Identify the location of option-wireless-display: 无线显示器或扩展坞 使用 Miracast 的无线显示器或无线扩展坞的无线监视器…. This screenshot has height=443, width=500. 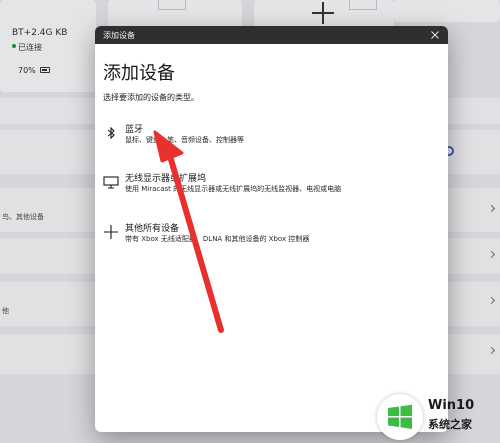
(271, 188).